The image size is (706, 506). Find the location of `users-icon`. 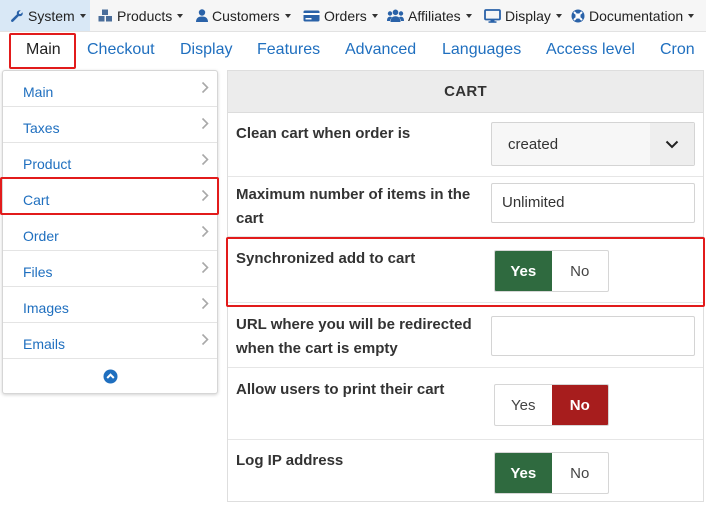

users-icon is located at coordinates (395, 15).